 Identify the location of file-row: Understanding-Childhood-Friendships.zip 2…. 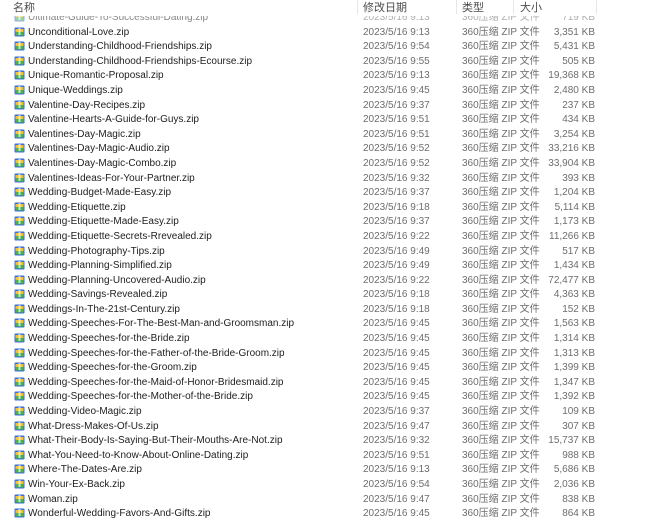
(335, 46).